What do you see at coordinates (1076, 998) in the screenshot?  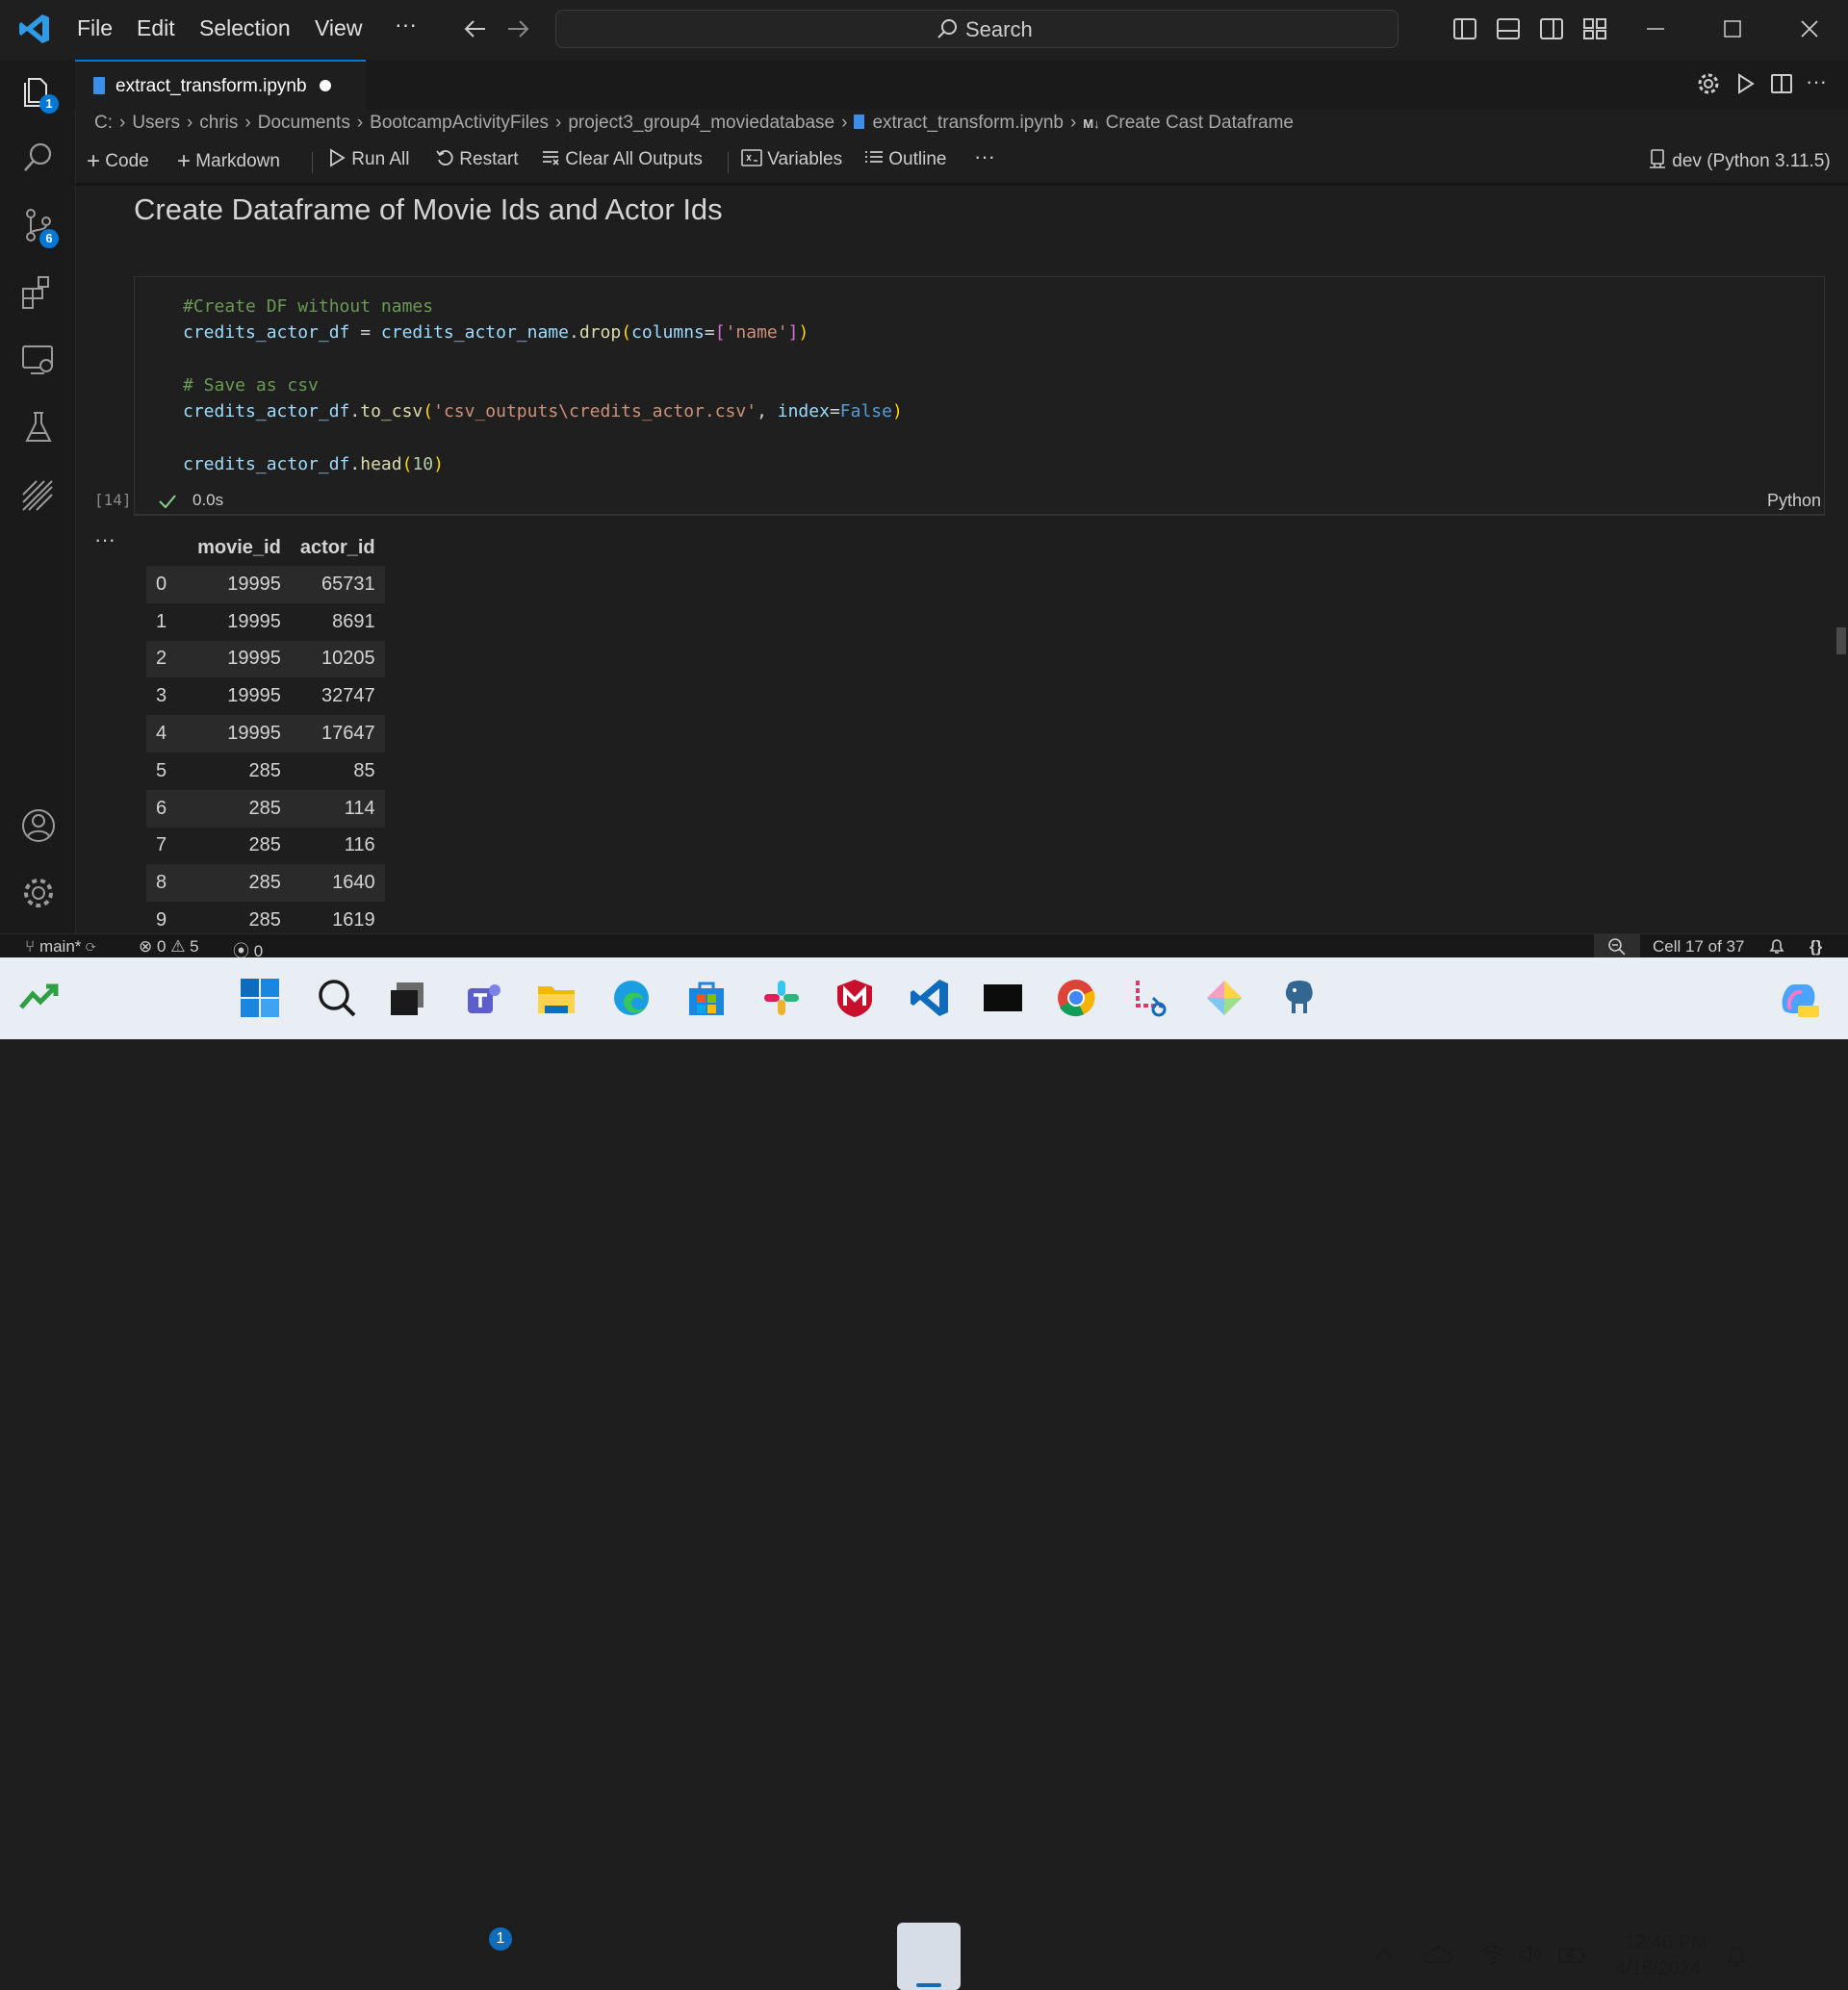 I see `chrome-browser-icon` at bounding box center [1076, 998].